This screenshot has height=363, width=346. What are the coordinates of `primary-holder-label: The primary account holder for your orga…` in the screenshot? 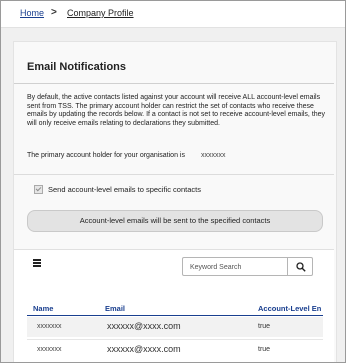 It's located at (106, 155).